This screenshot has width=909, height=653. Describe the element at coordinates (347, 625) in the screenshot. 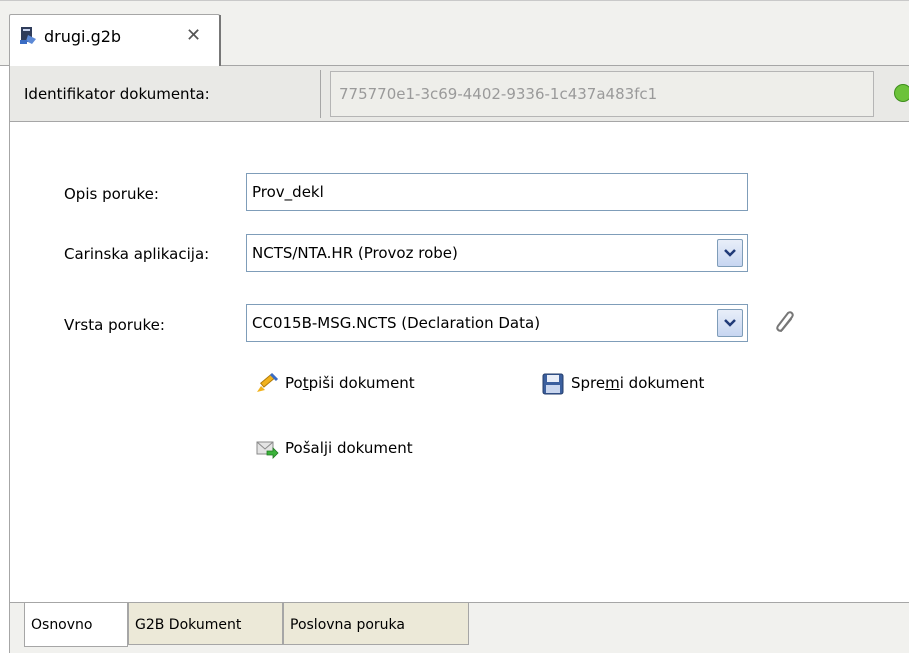

I see `tab-poslovna-poruka-label: Poslovna poruka` at that location.